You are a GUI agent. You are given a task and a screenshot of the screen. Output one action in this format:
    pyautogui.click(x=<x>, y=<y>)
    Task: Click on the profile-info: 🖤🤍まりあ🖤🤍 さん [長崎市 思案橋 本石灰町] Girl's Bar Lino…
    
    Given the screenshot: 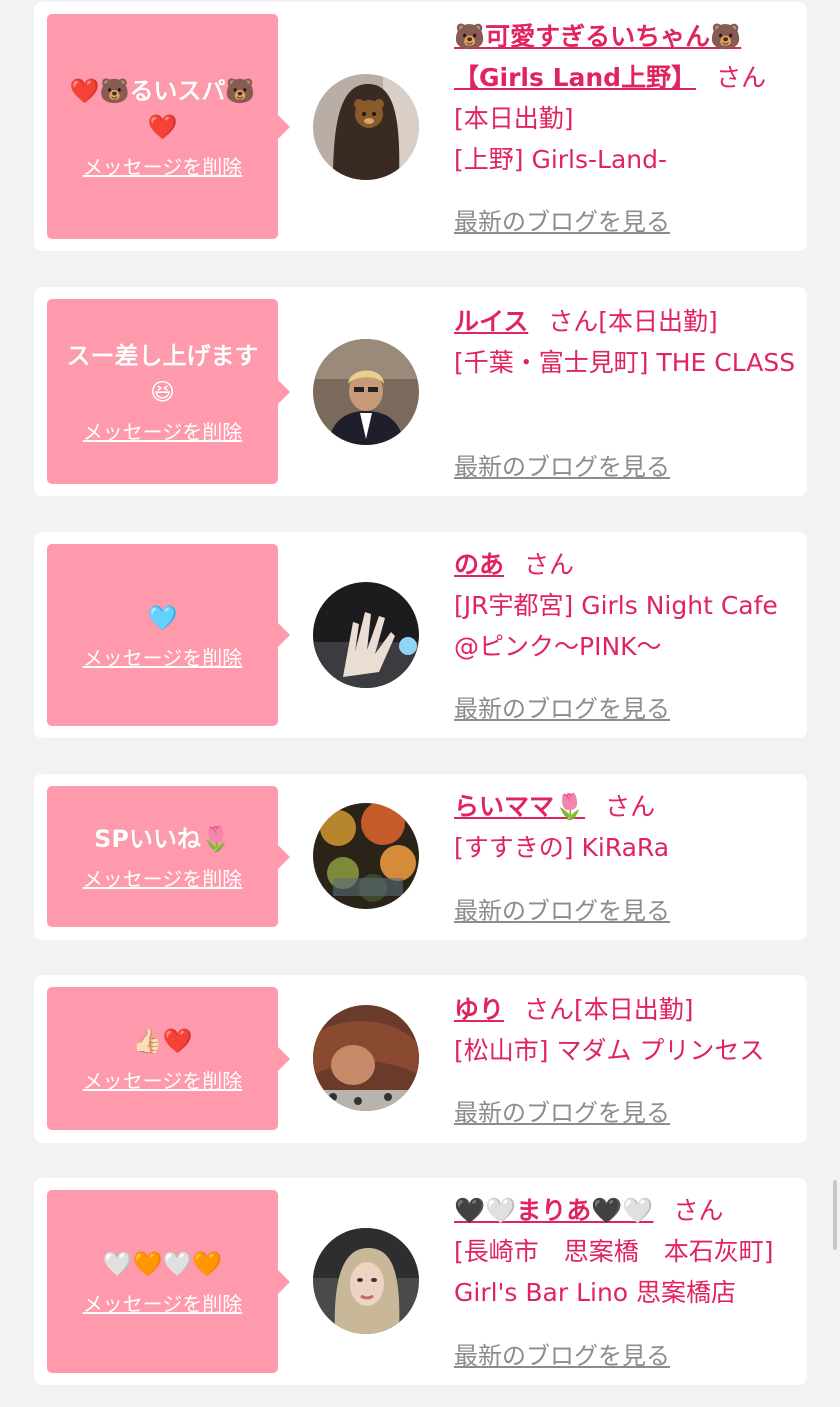 What is the action you would take?
    pyautogui.click(x=626, y=1251)
    